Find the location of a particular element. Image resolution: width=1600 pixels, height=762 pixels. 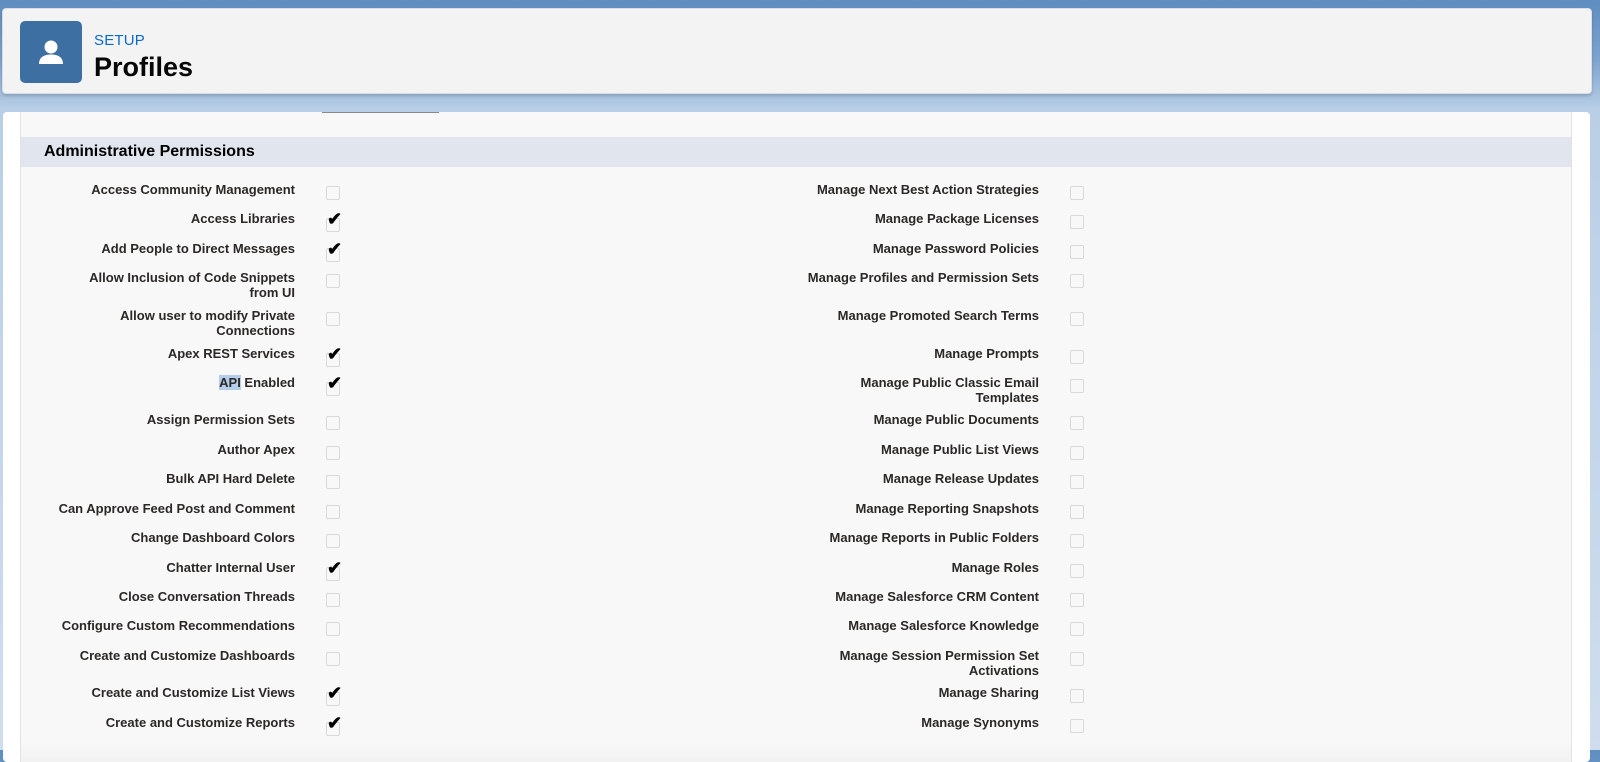

permission-label-line1: Manage Roles is located at coordinates (995, 567).